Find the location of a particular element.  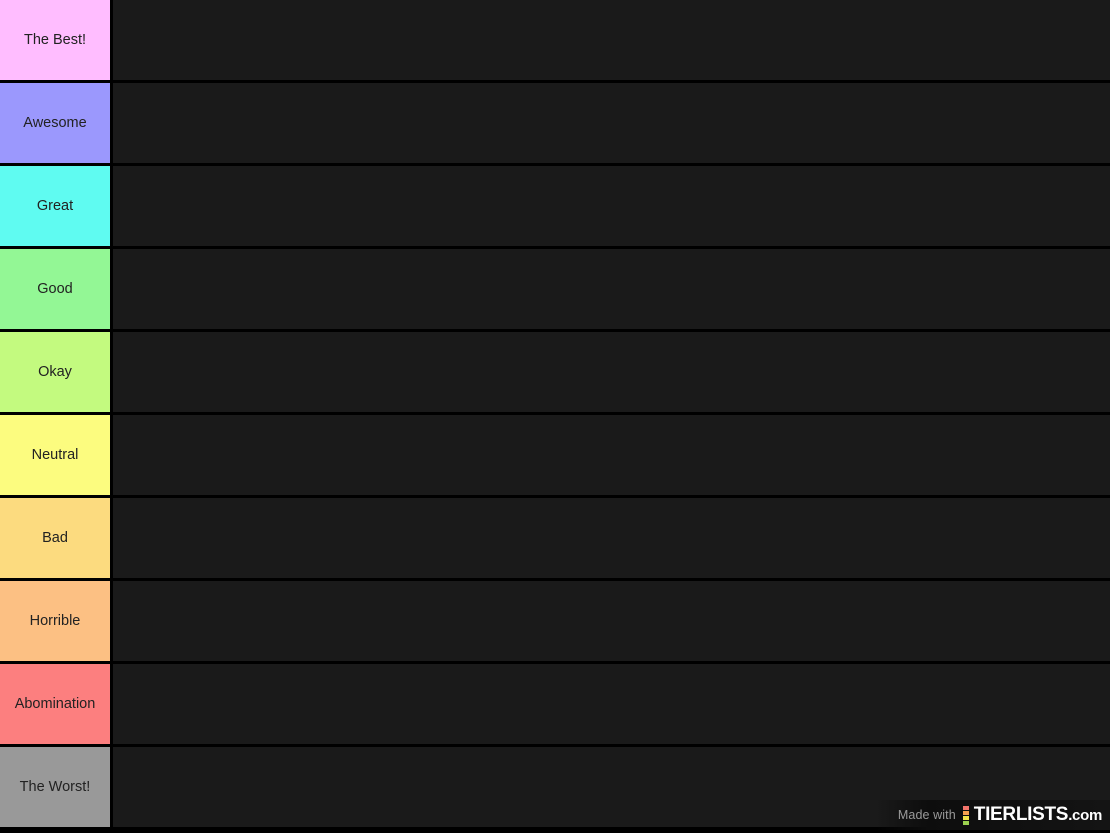

tier-label: Okay is located at coordinates (55, 372).